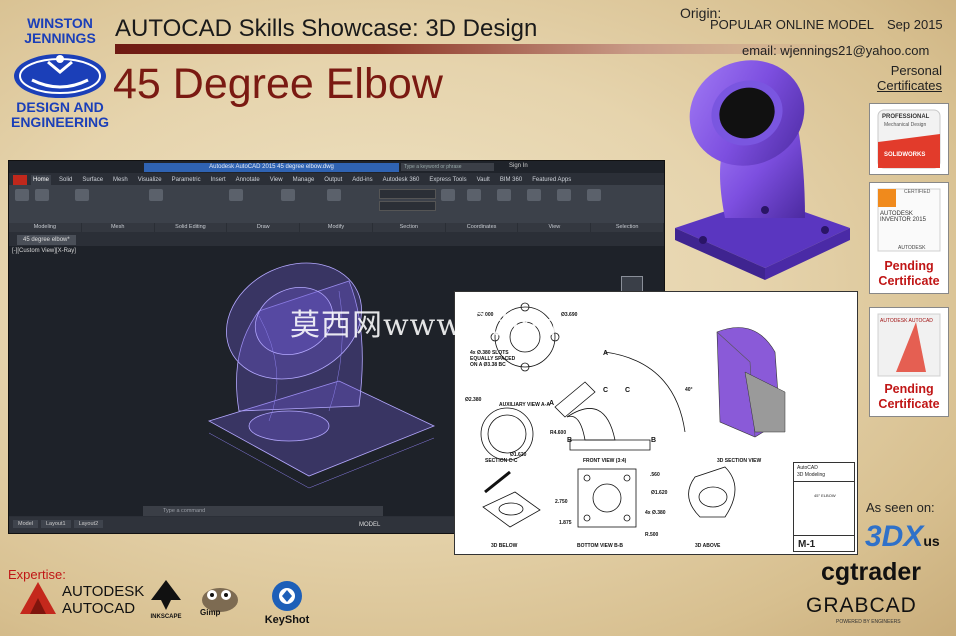 Image resolution: width=956 pixels, height=636 pixels. Describe the element at coordinates (333, 180) in the screenshot. I see `ribbon-tab: Output` at that location.